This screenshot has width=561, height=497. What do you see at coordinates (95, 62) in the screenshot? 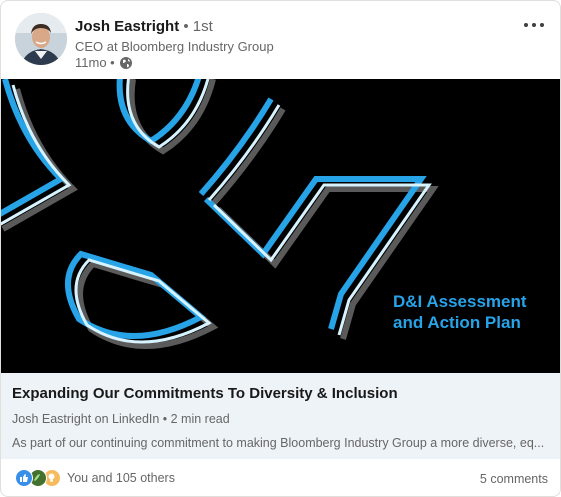
I see `post-time: 11mo •` at bounding box center [95, 62].